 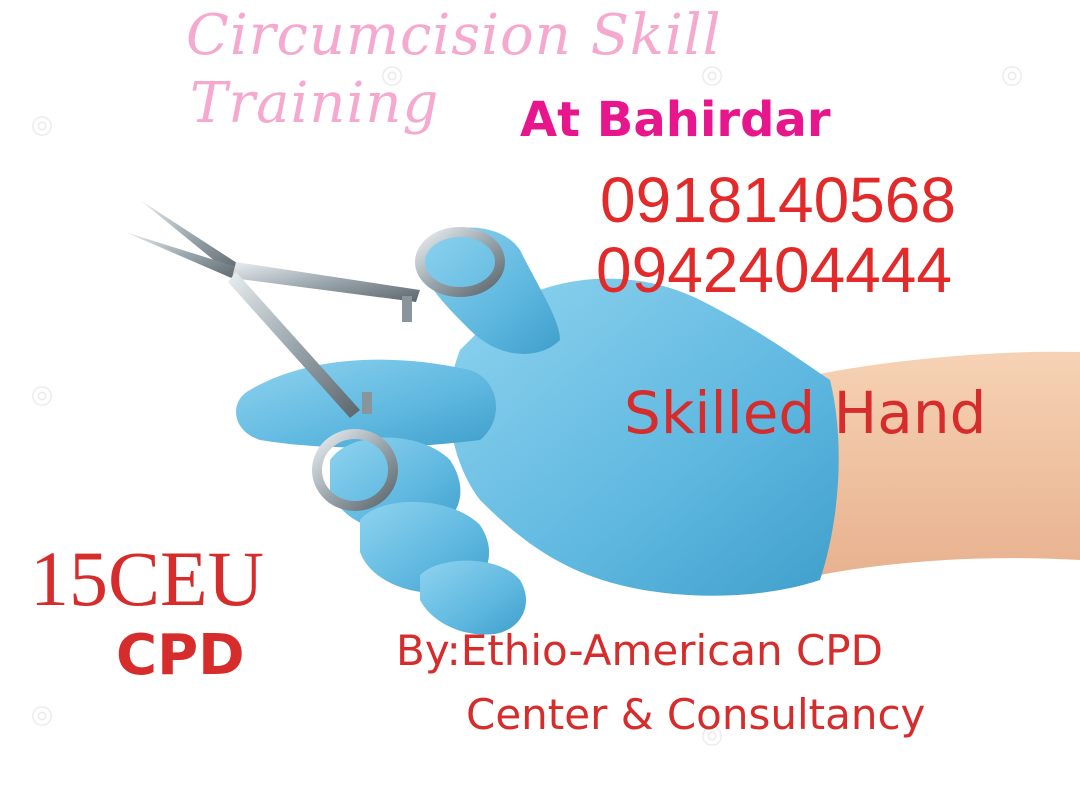 What do you see at coordinates (778, 200) in the screenshot?
I see `phone-number-1: 0918140568` at bounding box center [778, 200].